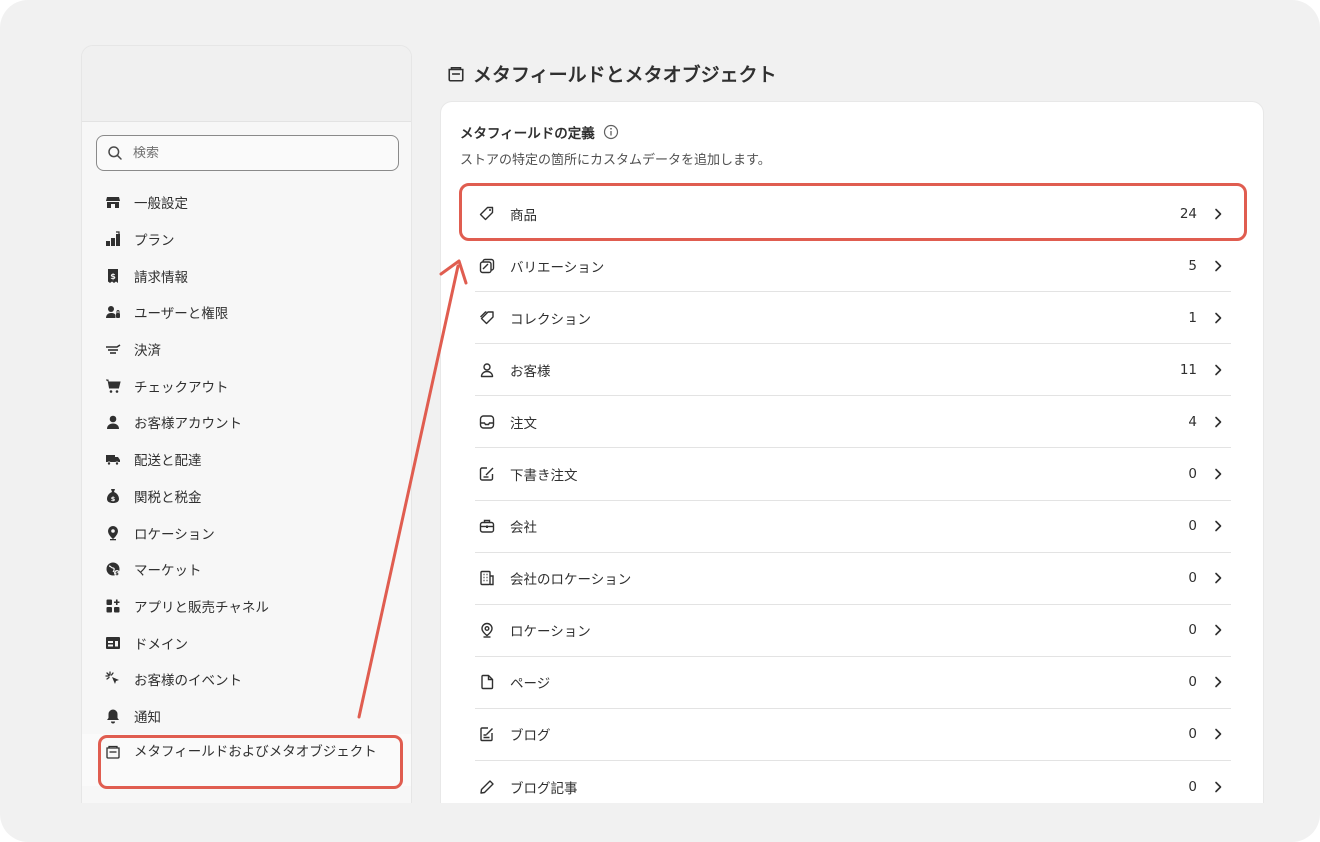 Image resolution: width=1320 pixels, height=842 pixels. What do you see at coordinates (853, 318) in the screenshot?
I see `definition-row-collections: コレクション 1` at bounding box center [853, 318].